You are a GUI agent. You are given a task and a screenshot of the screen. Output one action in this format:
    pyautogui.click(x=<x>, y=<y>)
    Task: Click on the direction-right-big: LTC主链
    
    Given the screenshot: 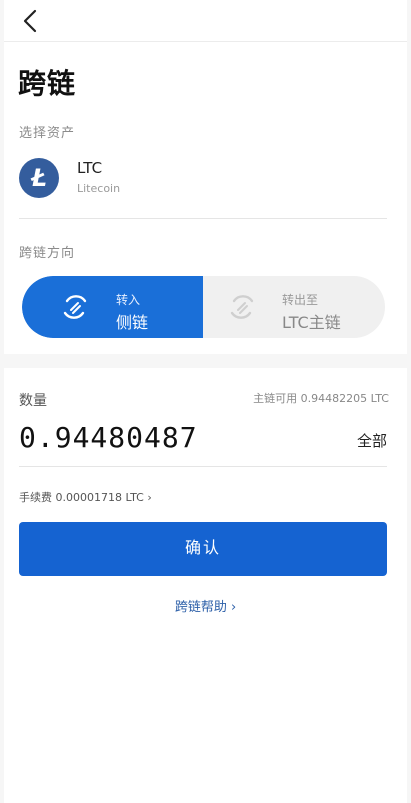 What is the action you would take?
    pyautogui.click(x=311, y=322)
    